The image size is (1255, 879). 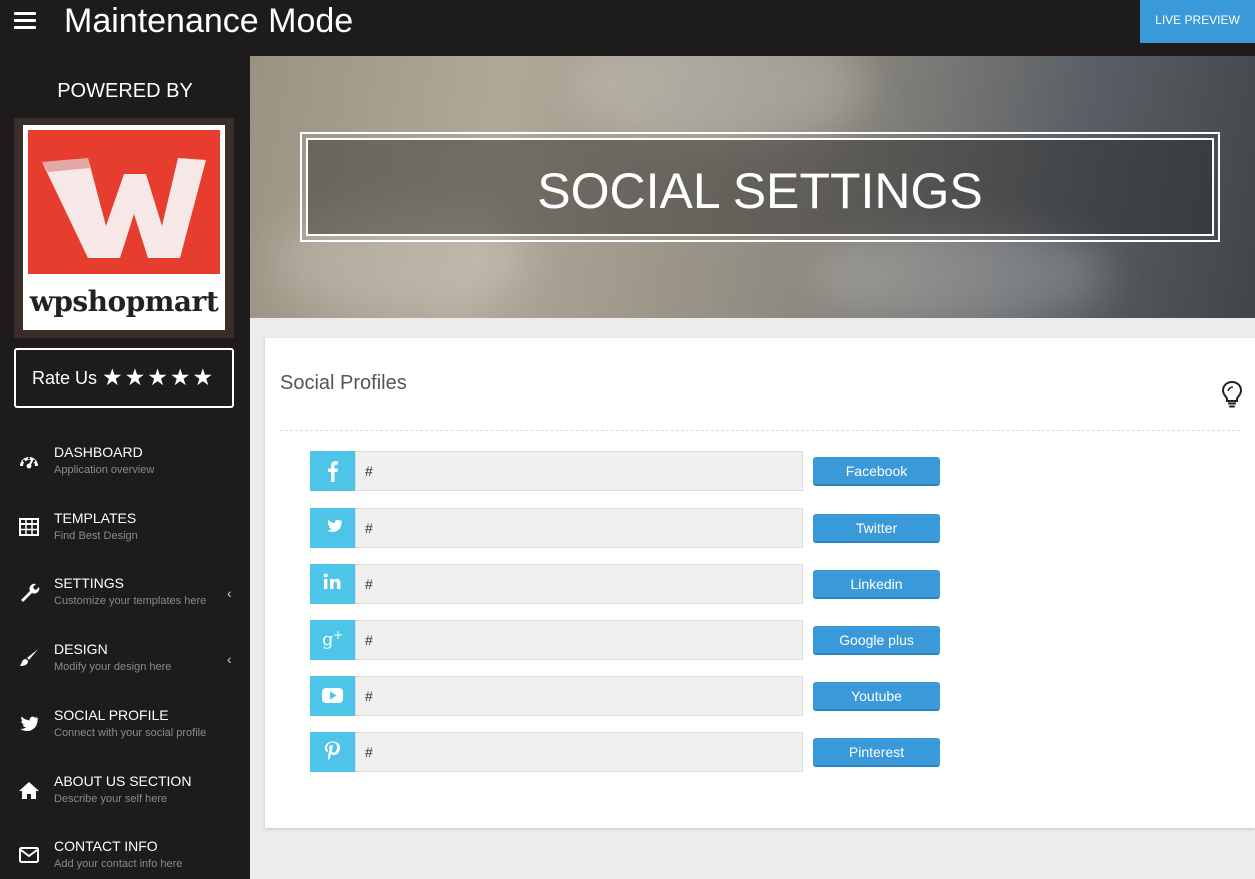 What do you see at coordinates (124, 208) in the screenshot?
I see `logo-w-icon` at bounding box center [124, 208].